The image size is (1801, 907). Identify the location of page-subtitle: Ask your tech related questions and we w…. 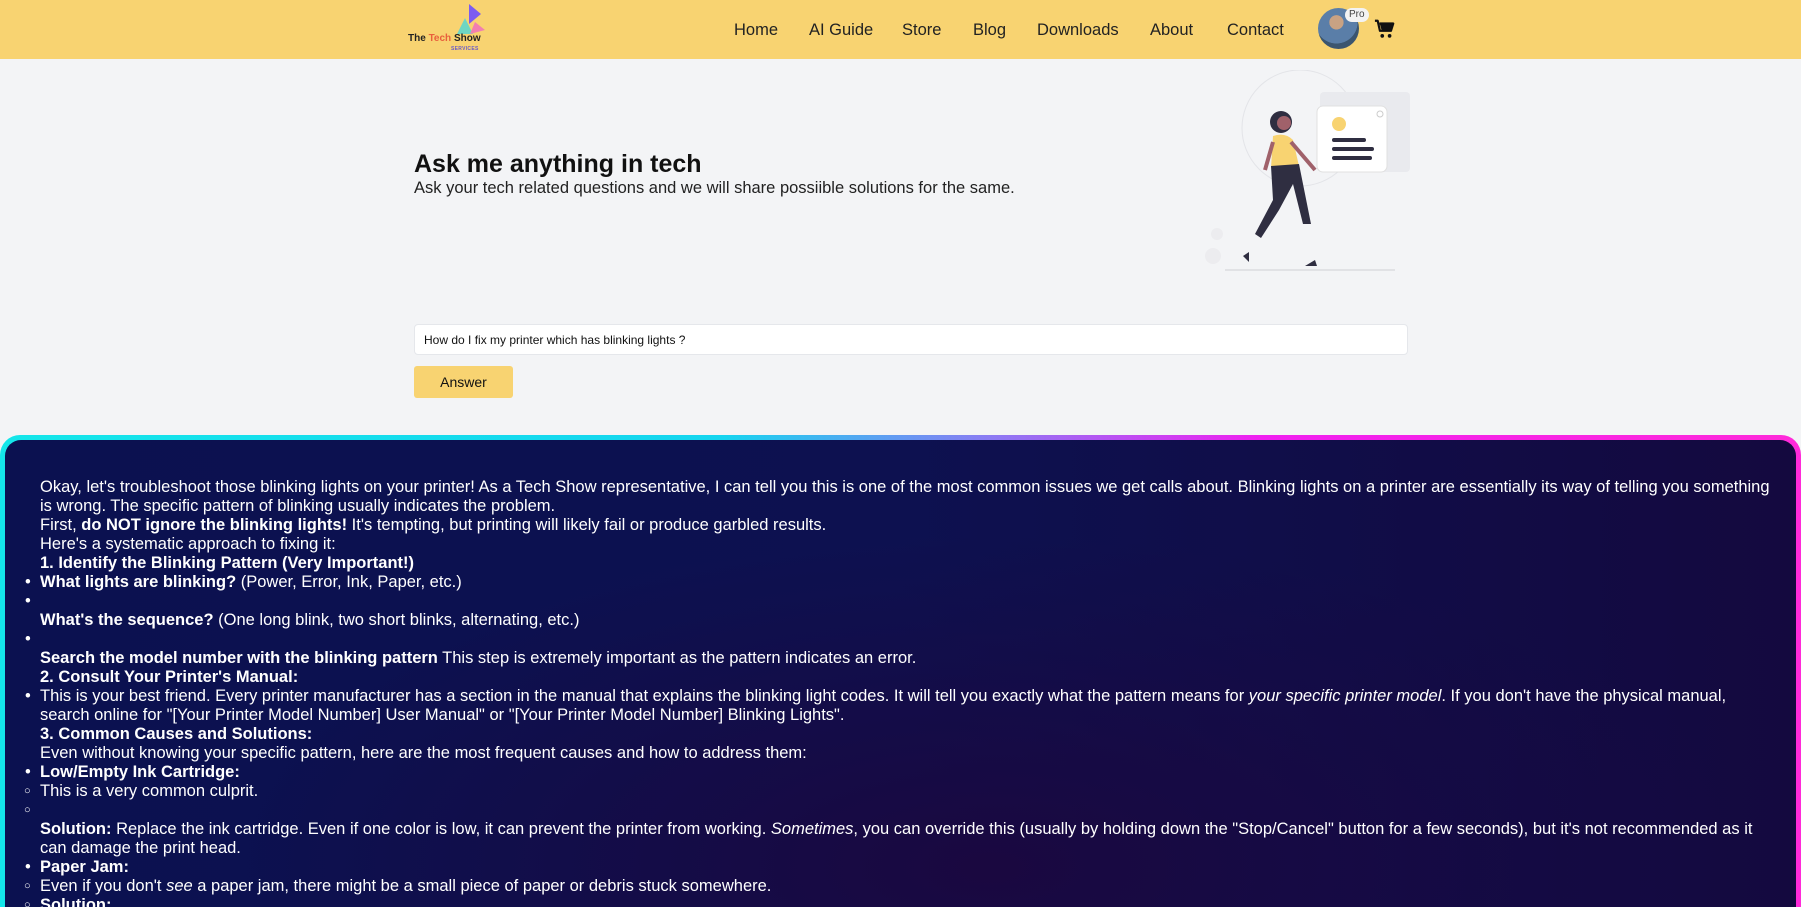
(714, 188).